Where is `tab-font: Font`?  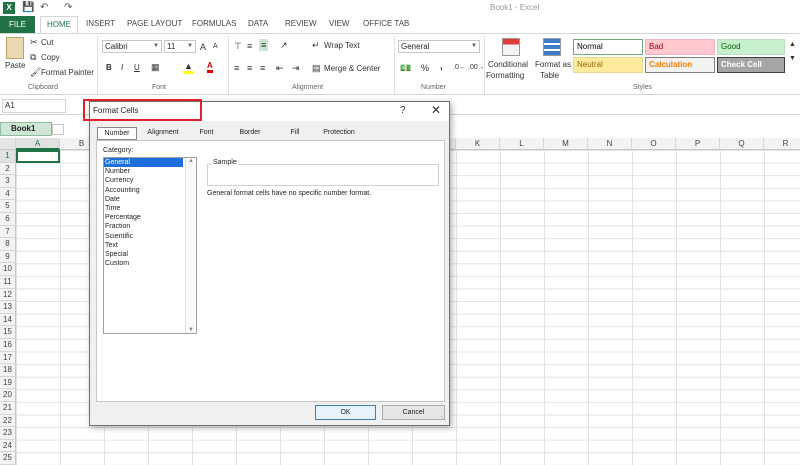 tab-font: Font is located at coordinates (206, 133).